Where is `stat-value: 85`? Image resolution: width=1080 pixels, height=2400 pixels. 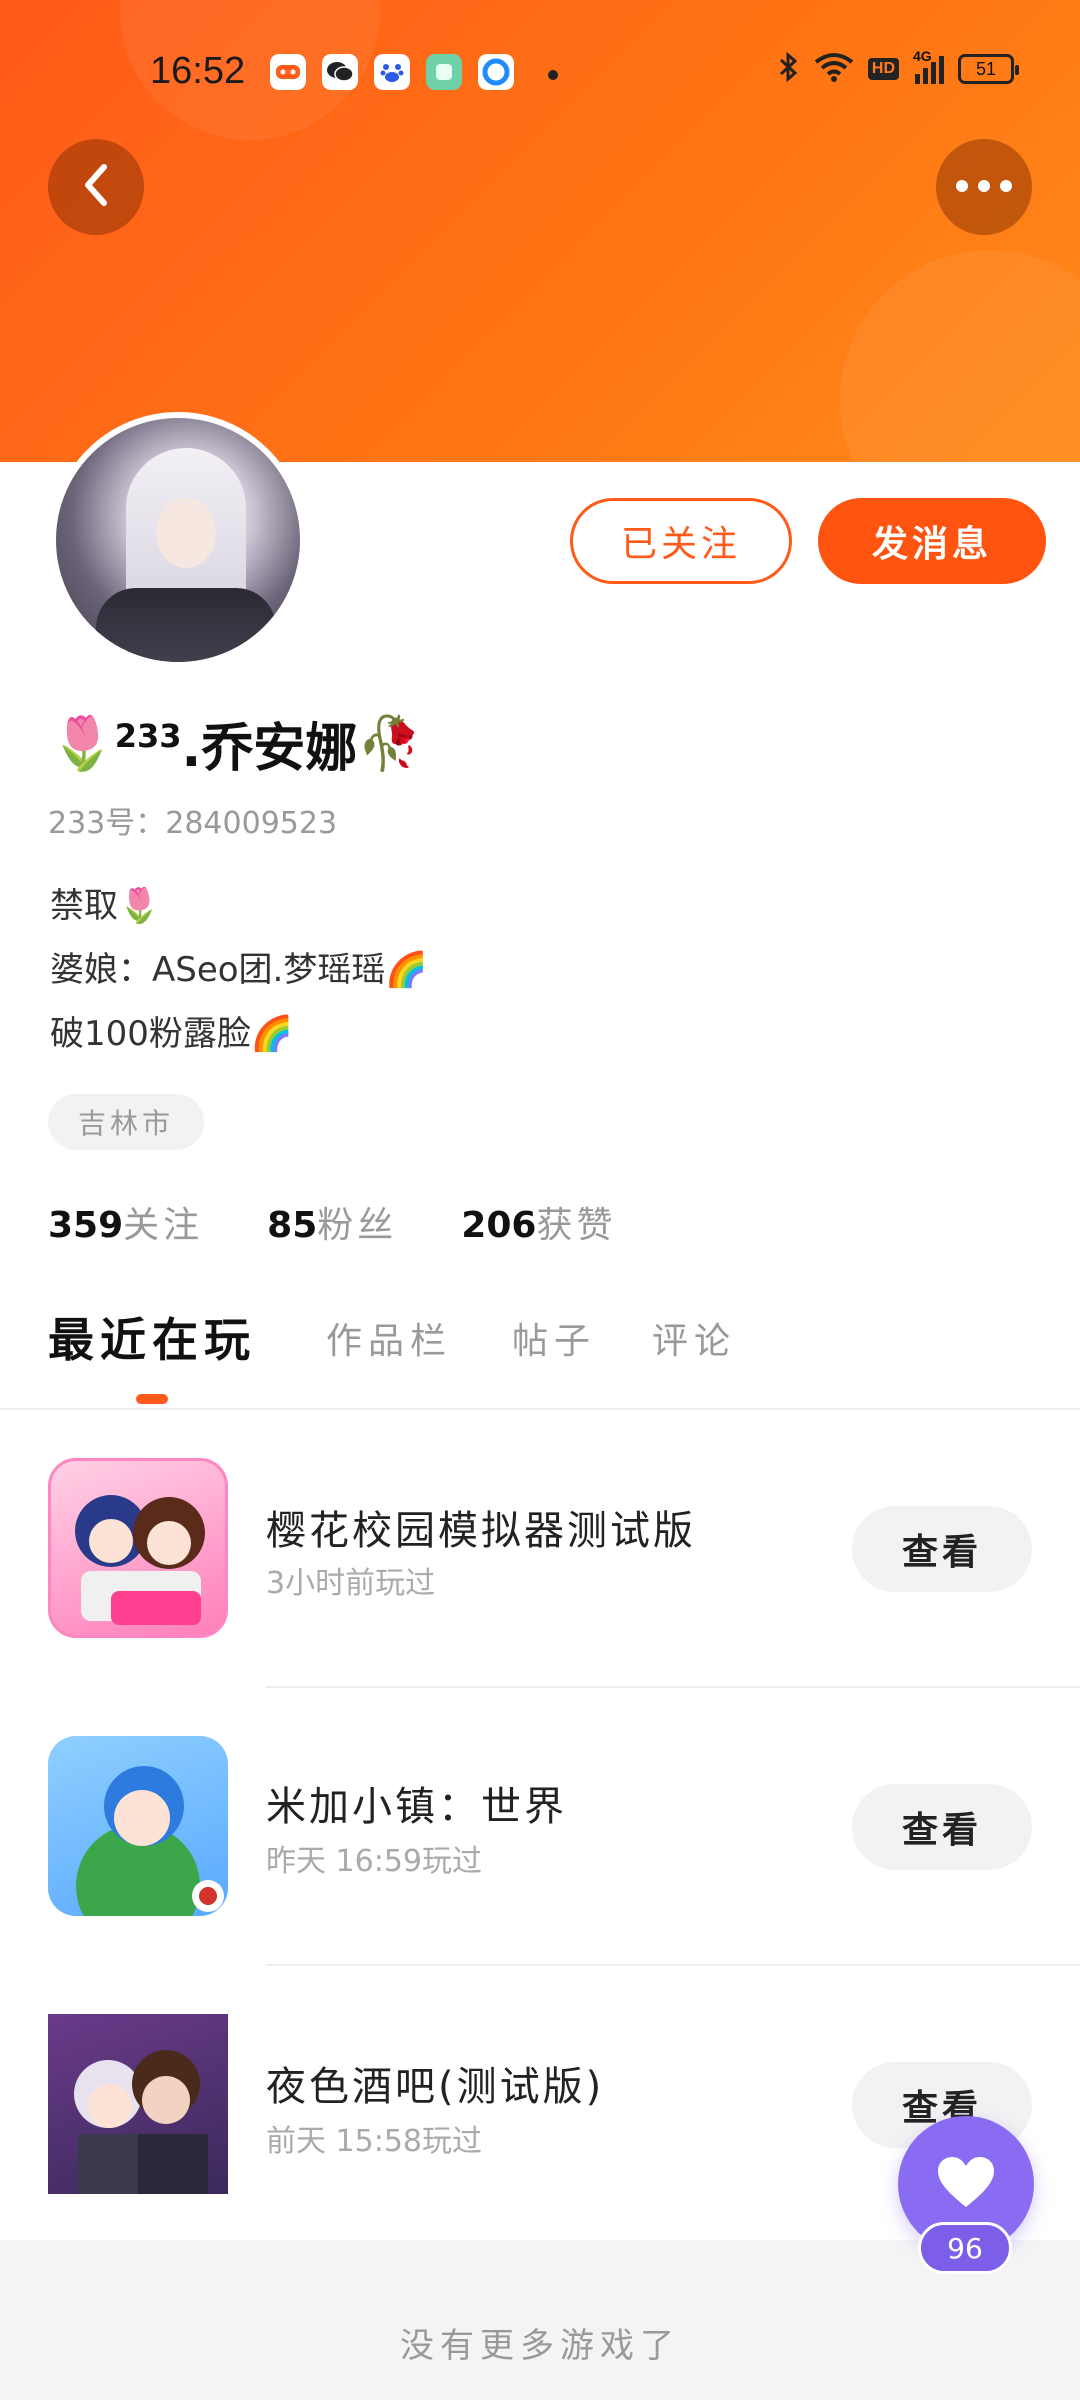 stat-value: 85 is located at coordinates (292, 1225).